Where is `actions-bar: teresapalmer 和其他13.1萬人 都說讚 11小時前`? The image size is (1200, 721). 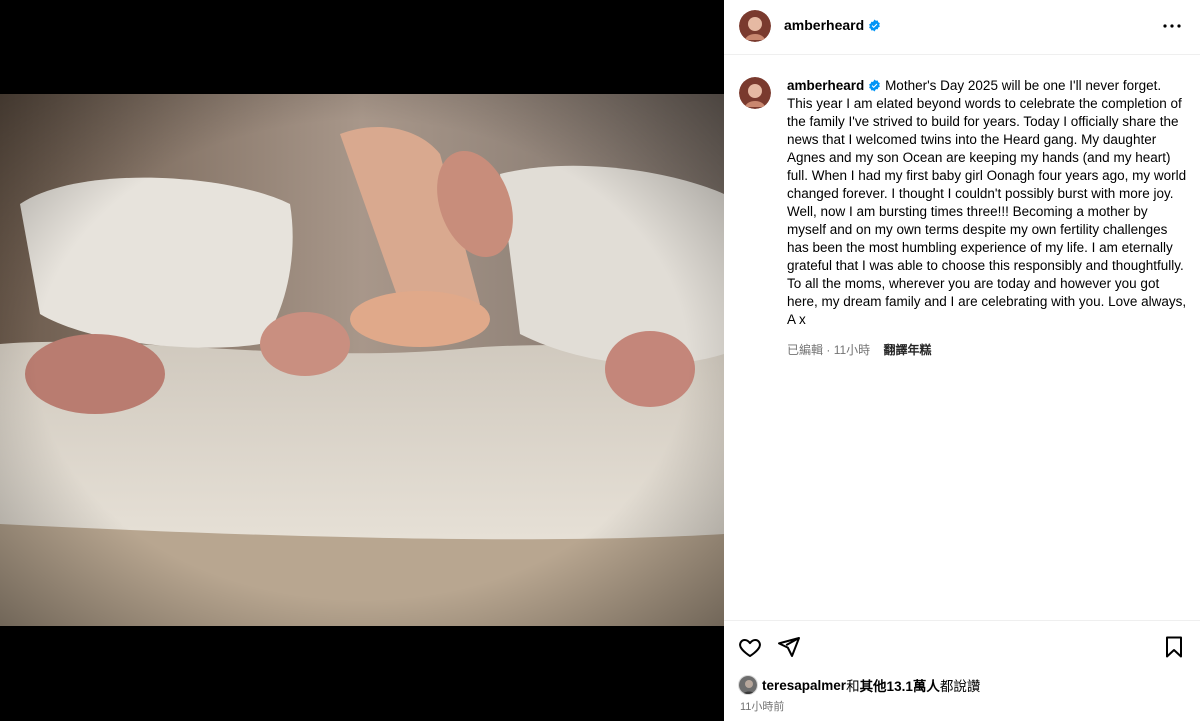 actions-bar: teresapalmer 和其他13.1萬人 都說讚 11小時前 is located at coordinates (962, 670).